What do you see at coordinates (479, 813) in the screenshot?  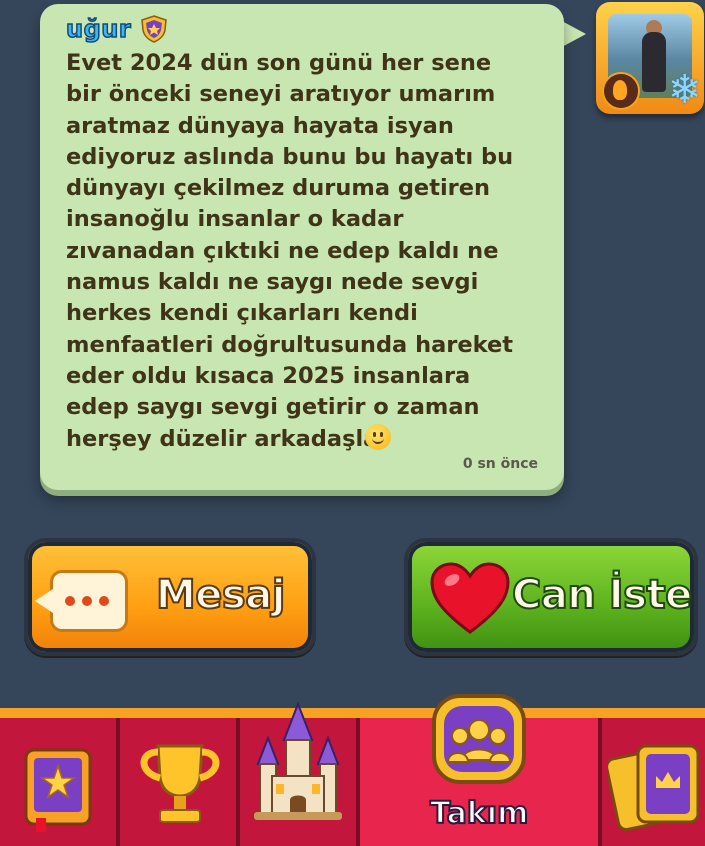 I see `nav-team-label: Takım` at bounding box center [479, 813].